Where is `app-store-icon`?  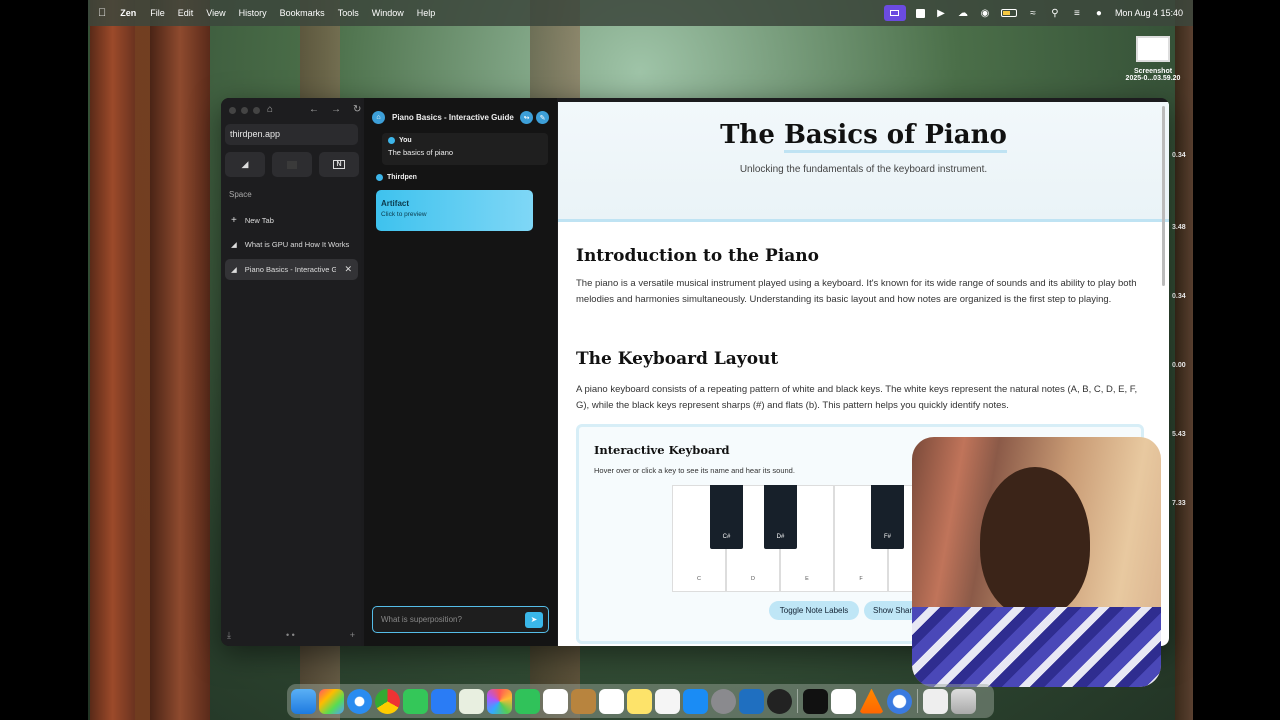
app-store-icon is located at coordinates (695, 701).